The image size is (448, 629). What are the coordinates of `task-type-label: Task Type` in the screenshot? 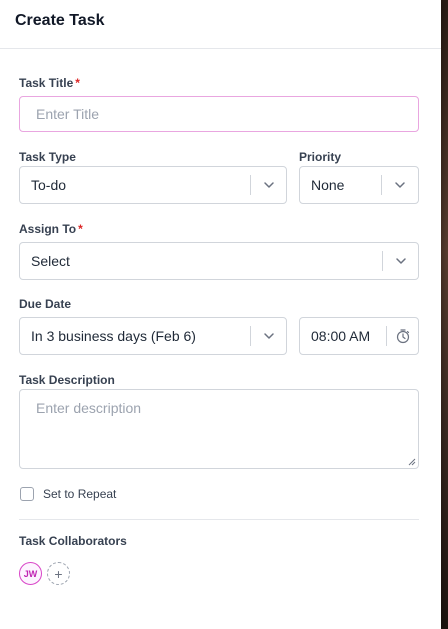 It's located at (47, 157).